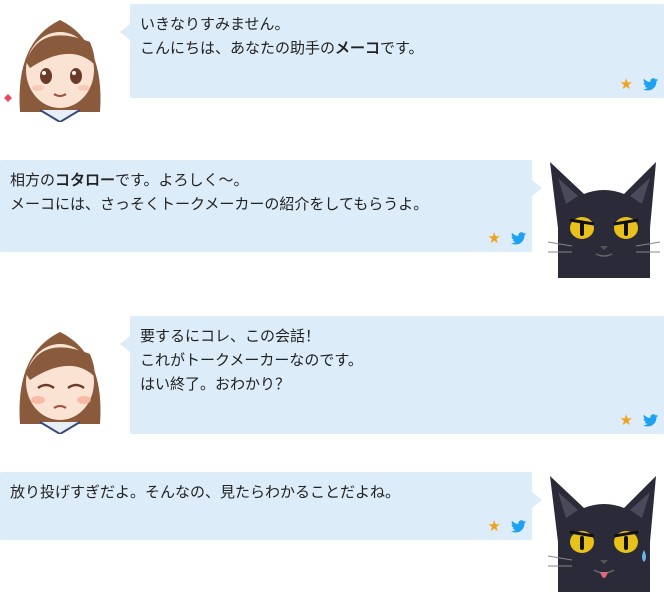 The height and width of the screenshot is (596, 664). I want to click on message-line: 放り投げすぎだよ。そんなの、見たらわかることだよね。, so click(266, 492).